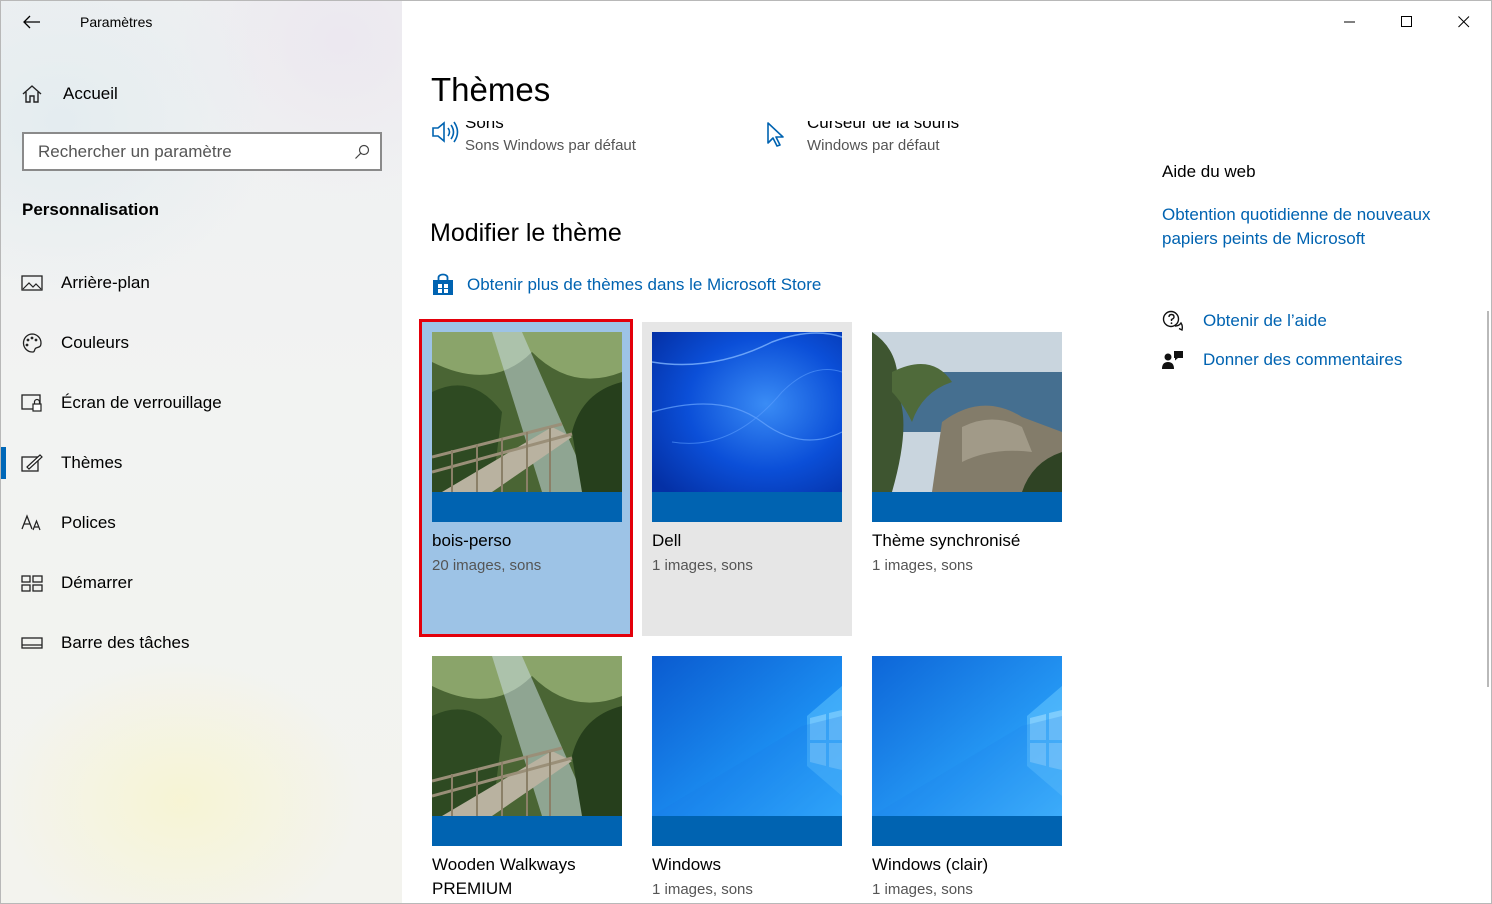  What do you see at coordinates (32, 463) in the screenshot?
I see `themes-icon` at bounding box center [32, 463].